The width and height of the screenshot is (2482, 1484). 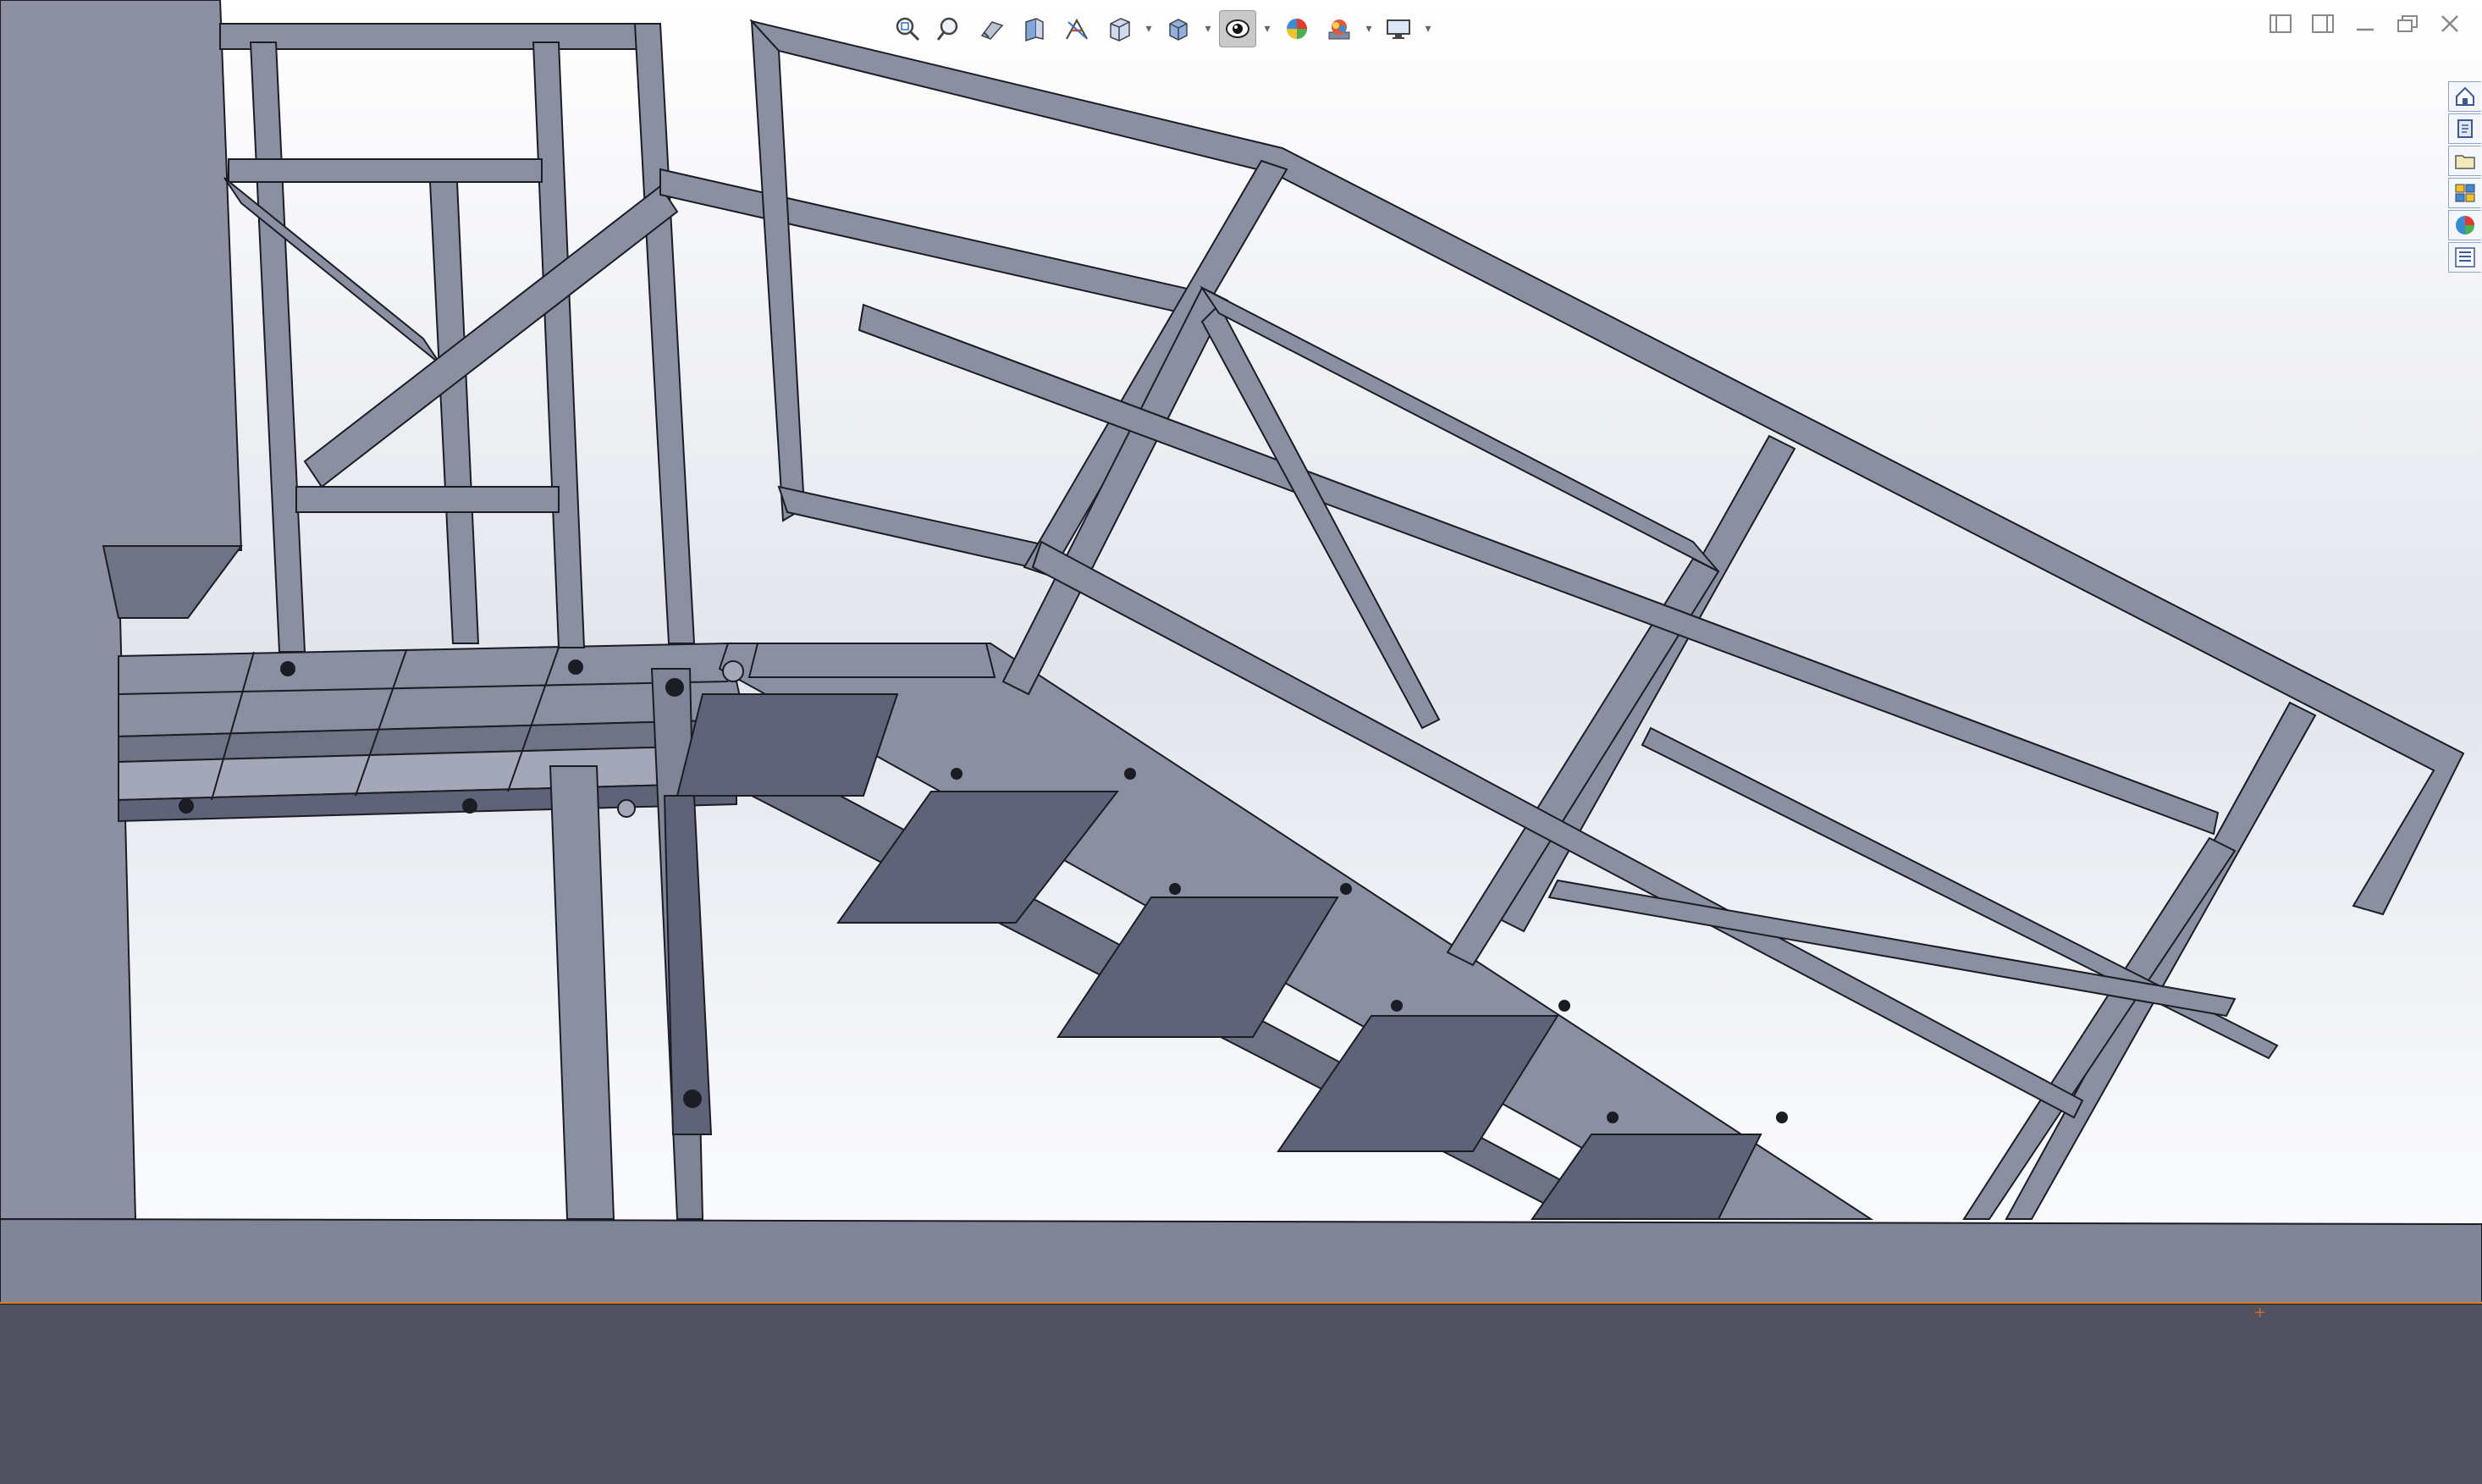 I want to click on eye-icon, so click(x=1238, y=28).